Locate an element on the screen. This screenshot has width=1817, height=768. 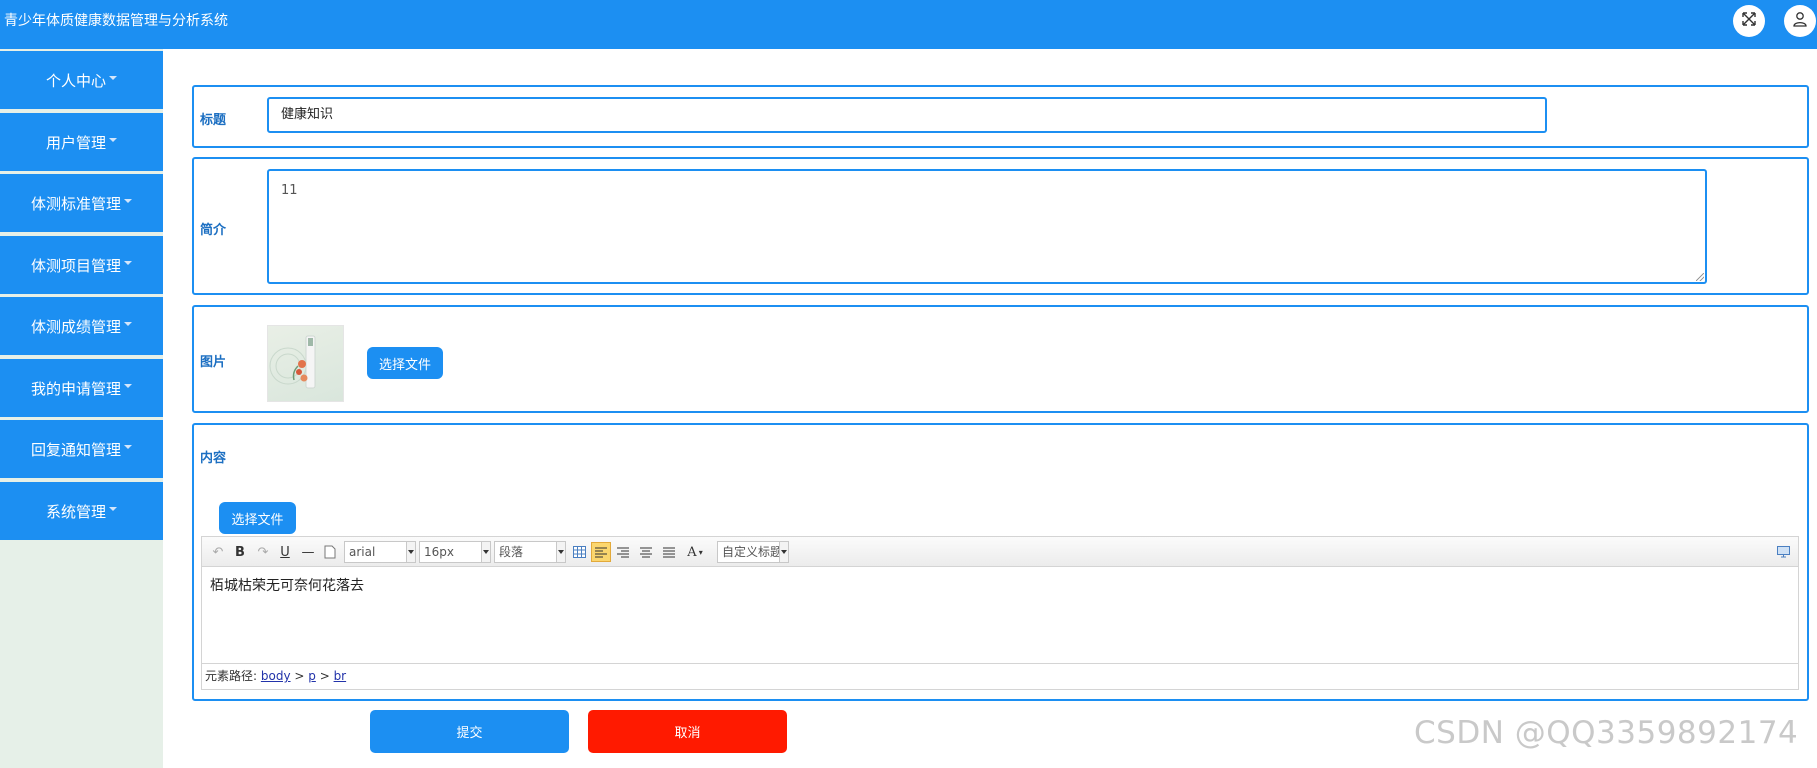
fullscreen-button is located at coordinates (1749, 21).